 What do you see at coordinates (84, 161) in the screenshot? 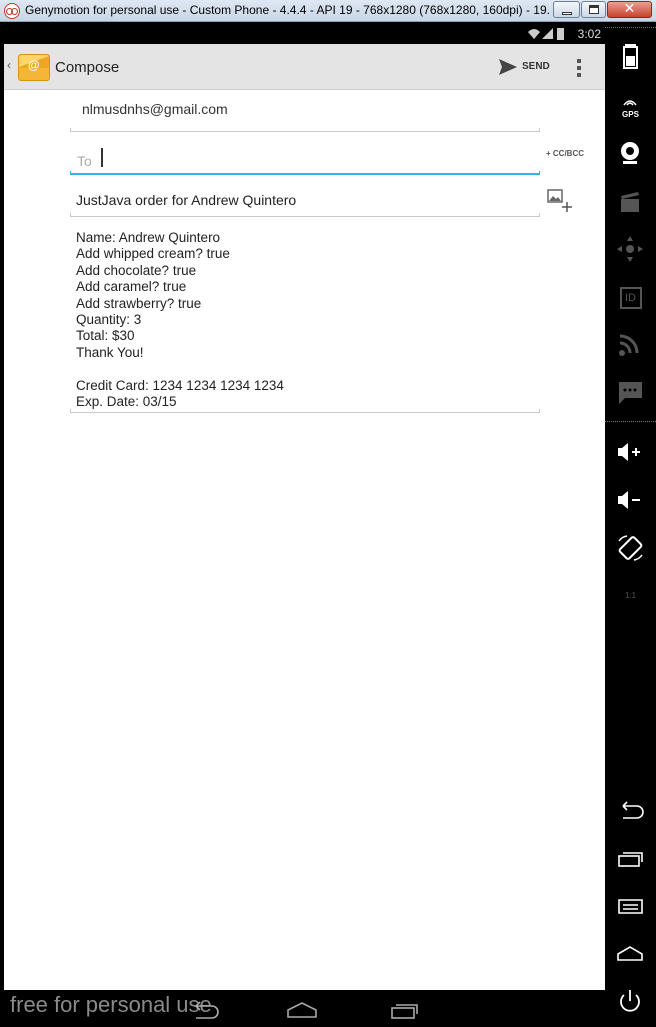
I see `to-placeholder: To` at bounding box center [84, 161].